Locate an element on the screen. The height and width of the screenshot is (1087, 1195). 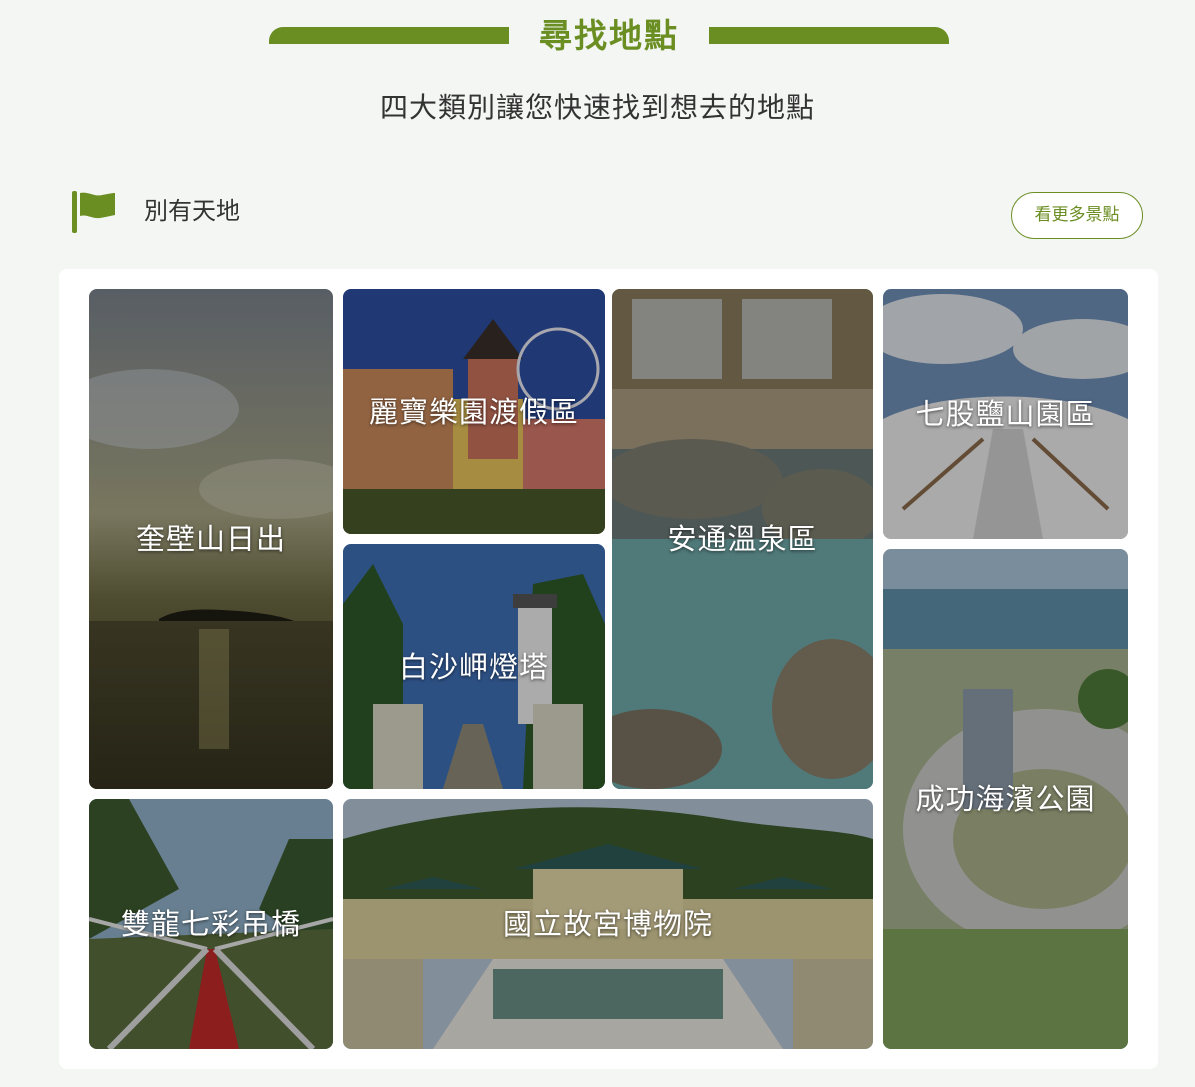
place-tile-qigu: 七股鹽山園區 is located at coordinates (1005, 414).